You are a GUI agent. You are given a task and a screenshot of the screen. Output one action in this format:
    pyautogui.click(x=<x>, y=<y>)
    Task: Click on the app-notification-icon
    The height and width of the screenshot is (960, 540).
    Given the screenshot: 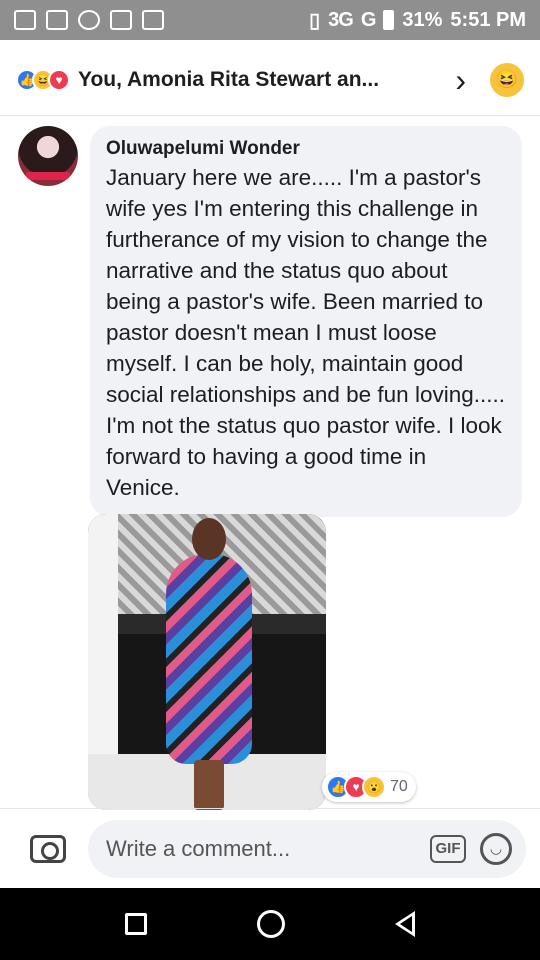 What is the action you would take?
    pyautogui.click(x=153, y=20)
    